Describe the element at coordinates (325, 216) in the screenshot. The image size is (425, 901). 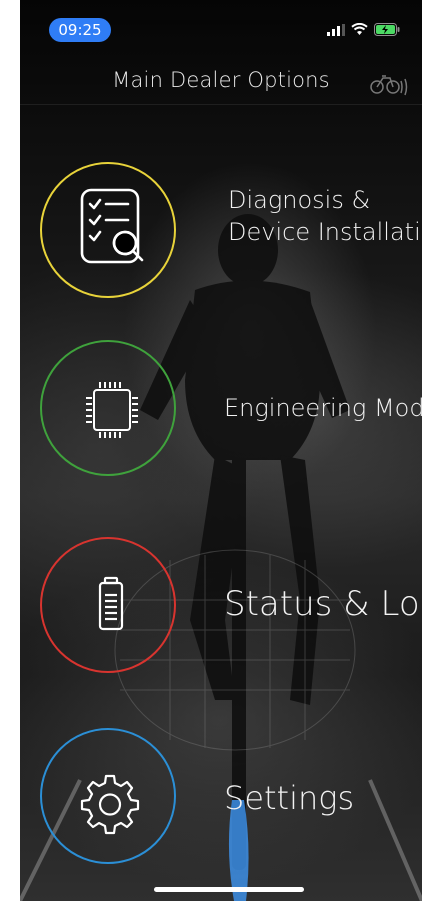
I see `diagnosis-label: Diagnosis & Device Installation` at that location.